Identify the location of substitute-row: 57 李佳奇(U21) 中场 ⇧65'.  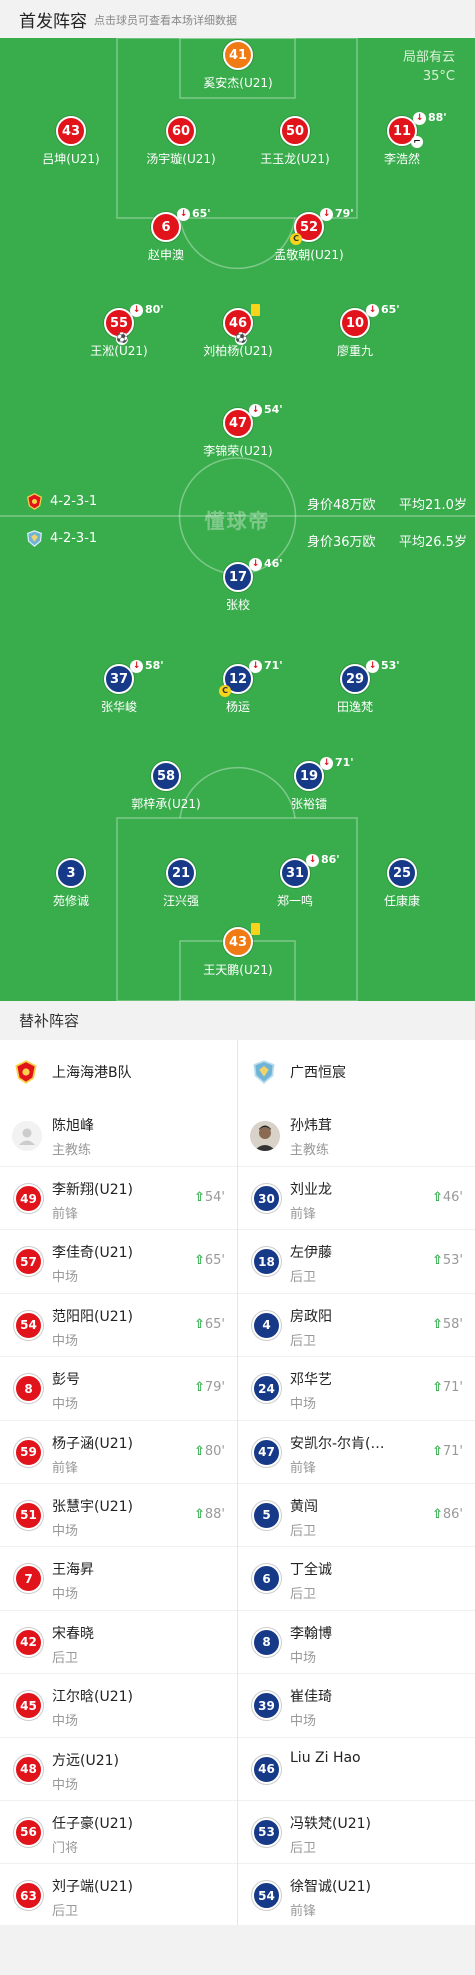
(118, 1260).